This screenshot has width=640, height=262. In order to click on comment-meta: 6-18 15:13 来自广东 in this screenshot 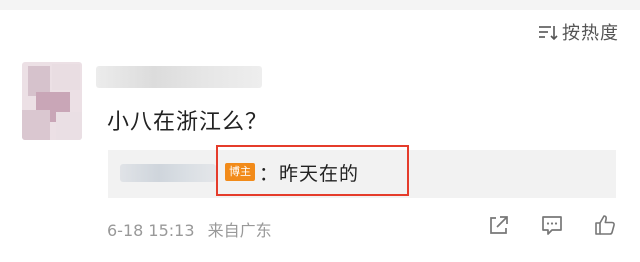, I will do `click(193, 229)`.